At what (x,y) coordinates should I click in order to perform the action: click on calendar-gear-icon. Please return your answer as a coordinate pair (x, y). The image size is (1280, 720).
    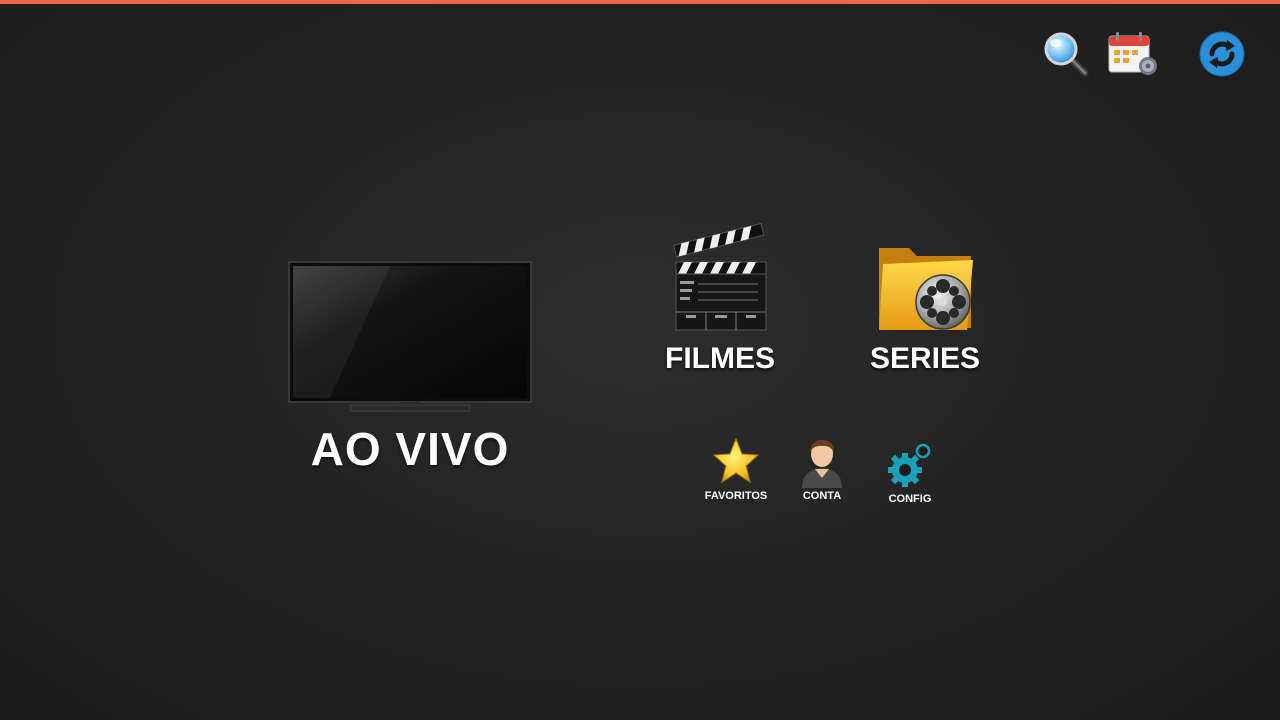
    Looking at the image, I should click on (1132, 53).